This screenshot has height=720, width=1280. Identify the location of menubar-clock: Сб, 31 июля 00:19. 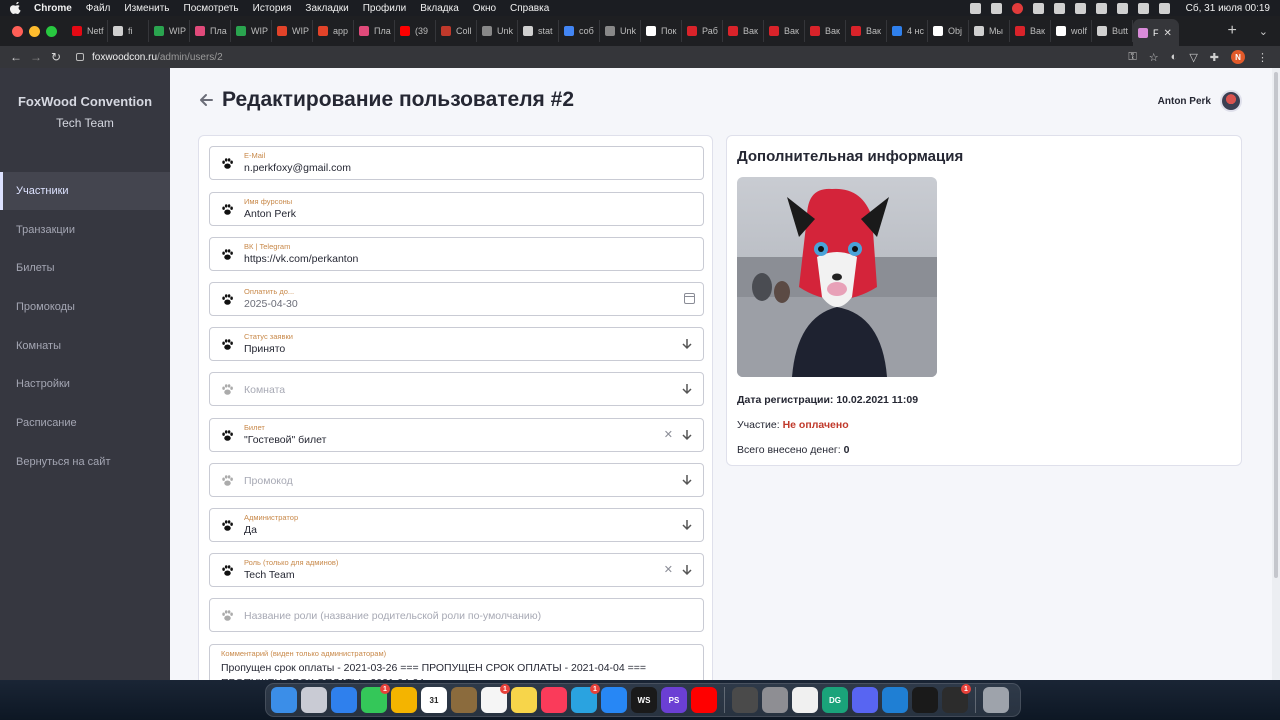
(1228, 8).